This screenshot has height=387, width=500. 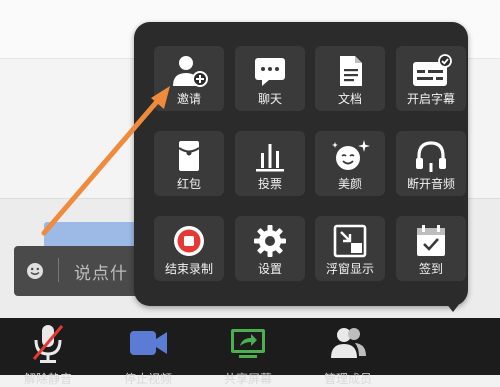 What do you see at coordinates (270, 158) in the screenshot?
I see `vote-chart-icon` at bounding box center [270, 158].